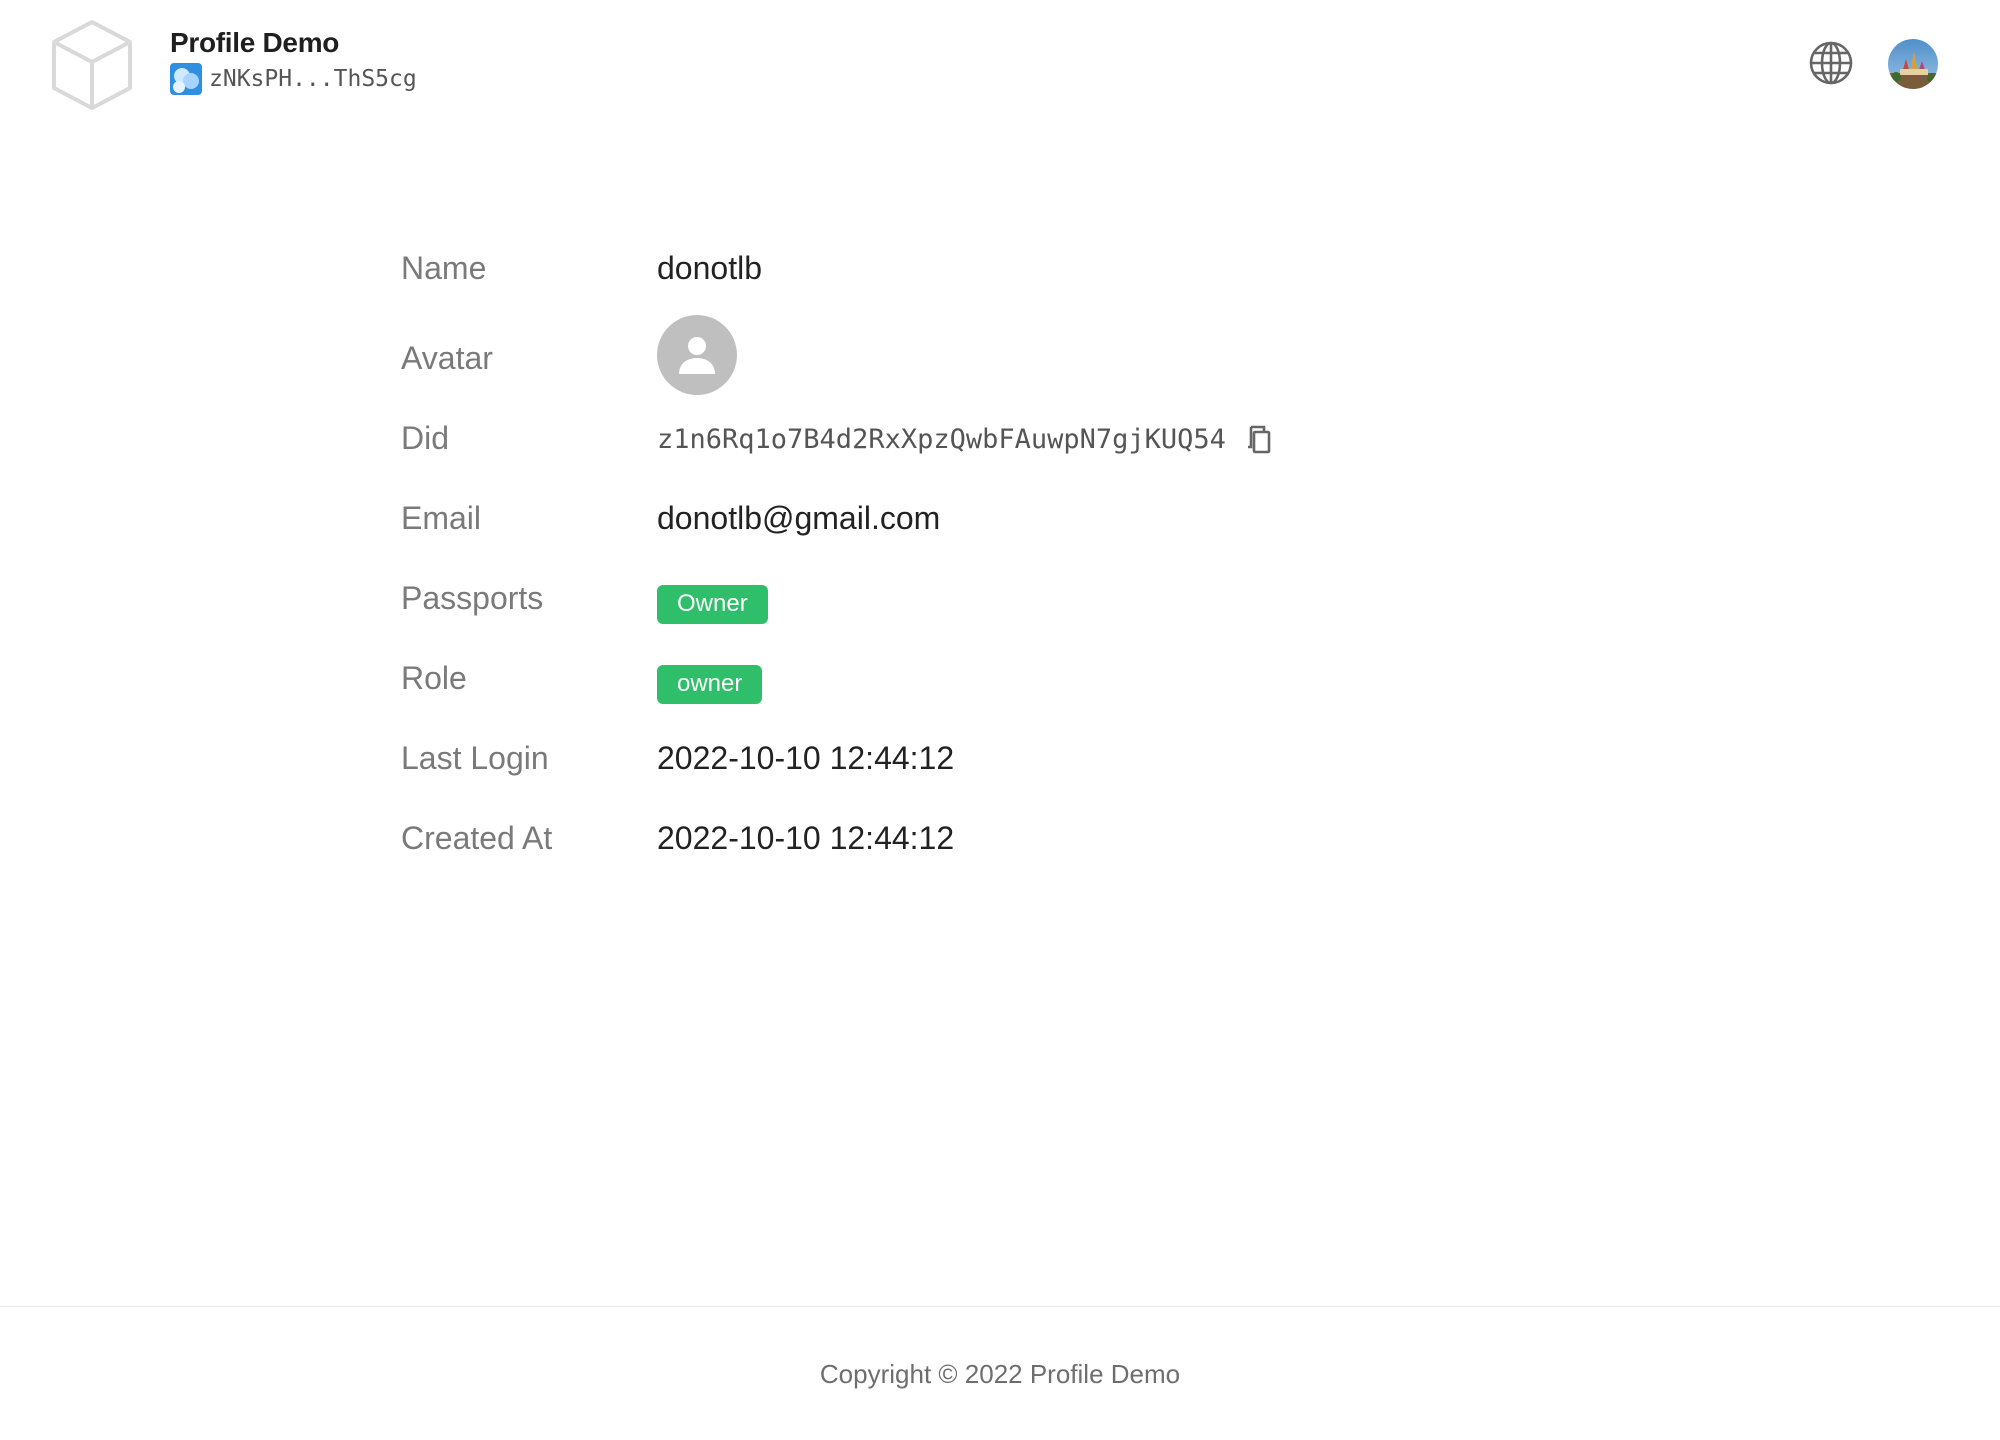 This screenshot has width=2000, height=1440. Describe the element at coordinates (799, 518) in the screenshot. I see `email-value: donotlb@gmail.com` at that location.